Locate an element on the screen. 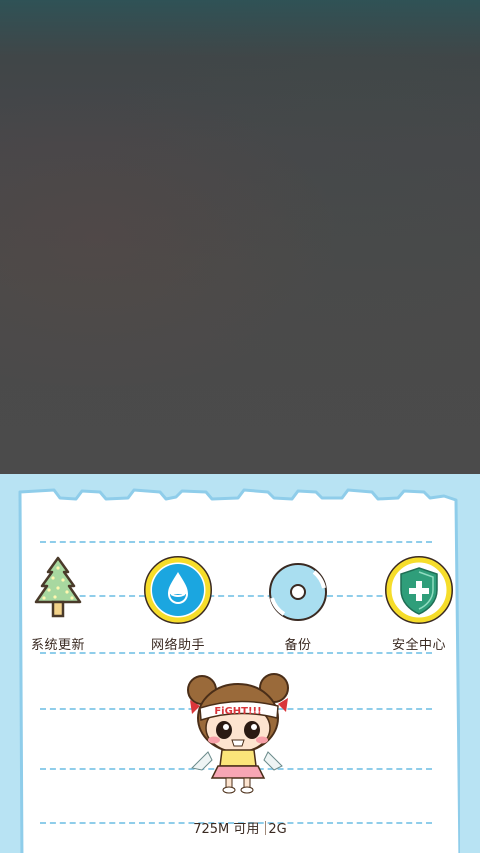 This screenshot has width=480, height=853. memory-status: 725M 可用 2G is located at coordinates (240, 827).